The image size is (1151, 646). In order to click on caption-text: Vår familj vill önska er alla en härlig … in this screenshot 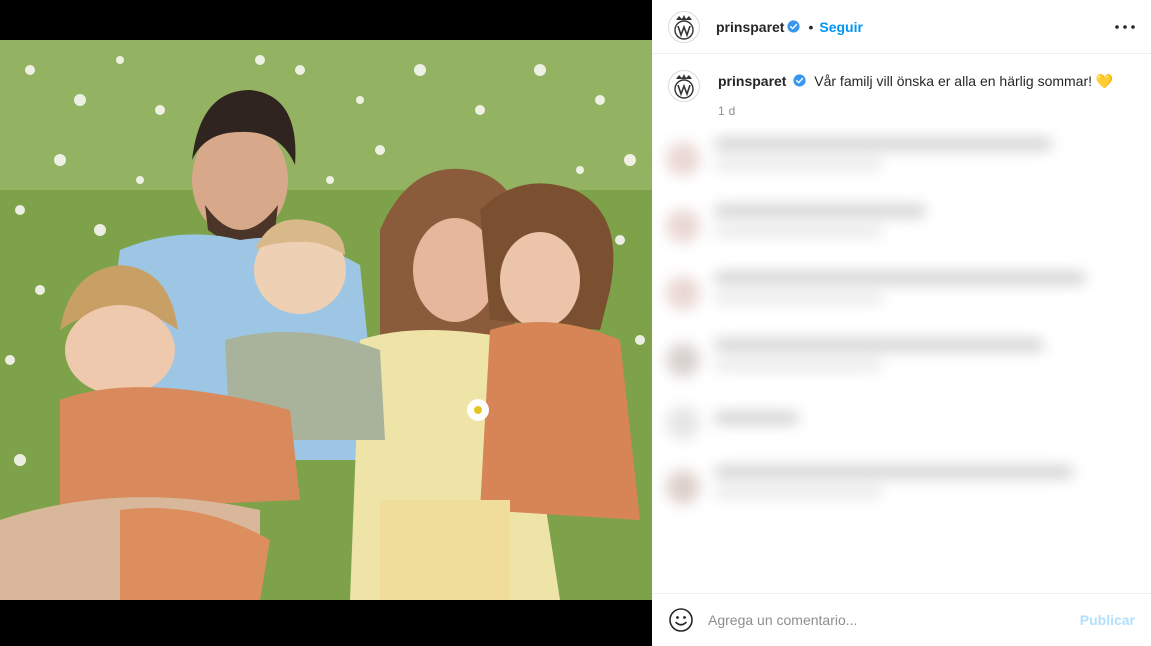, I will do `click(964, 81)`.